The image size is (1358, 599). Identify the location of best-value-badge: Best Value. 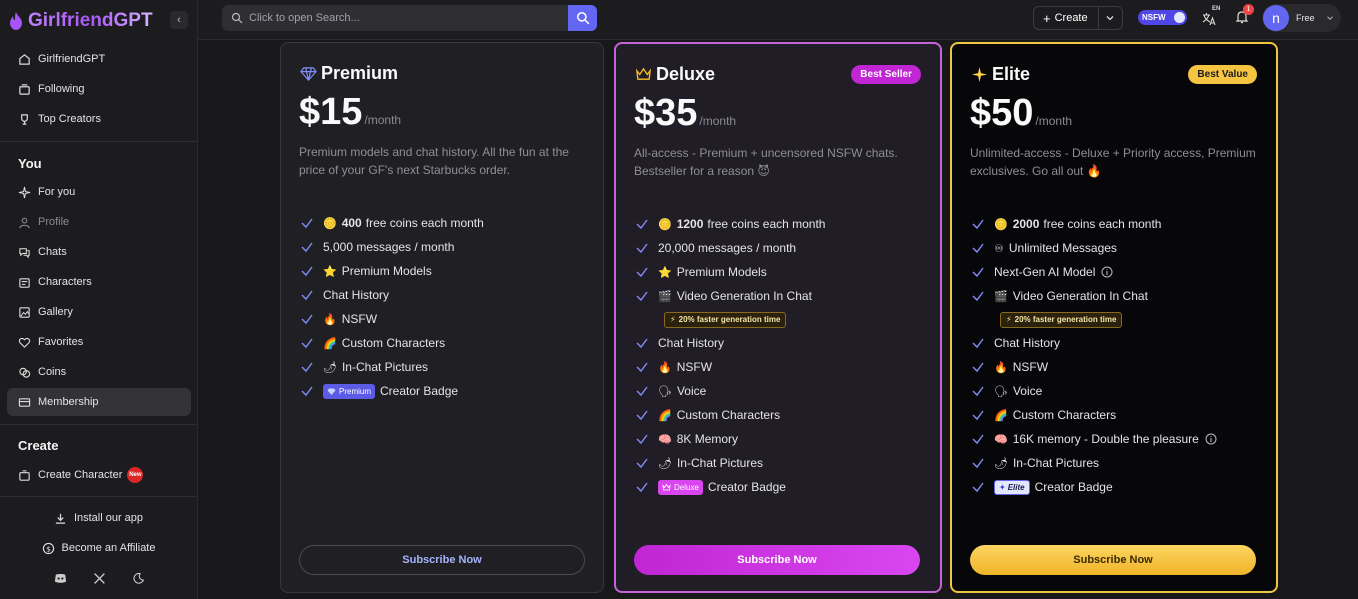
(1222, 74).